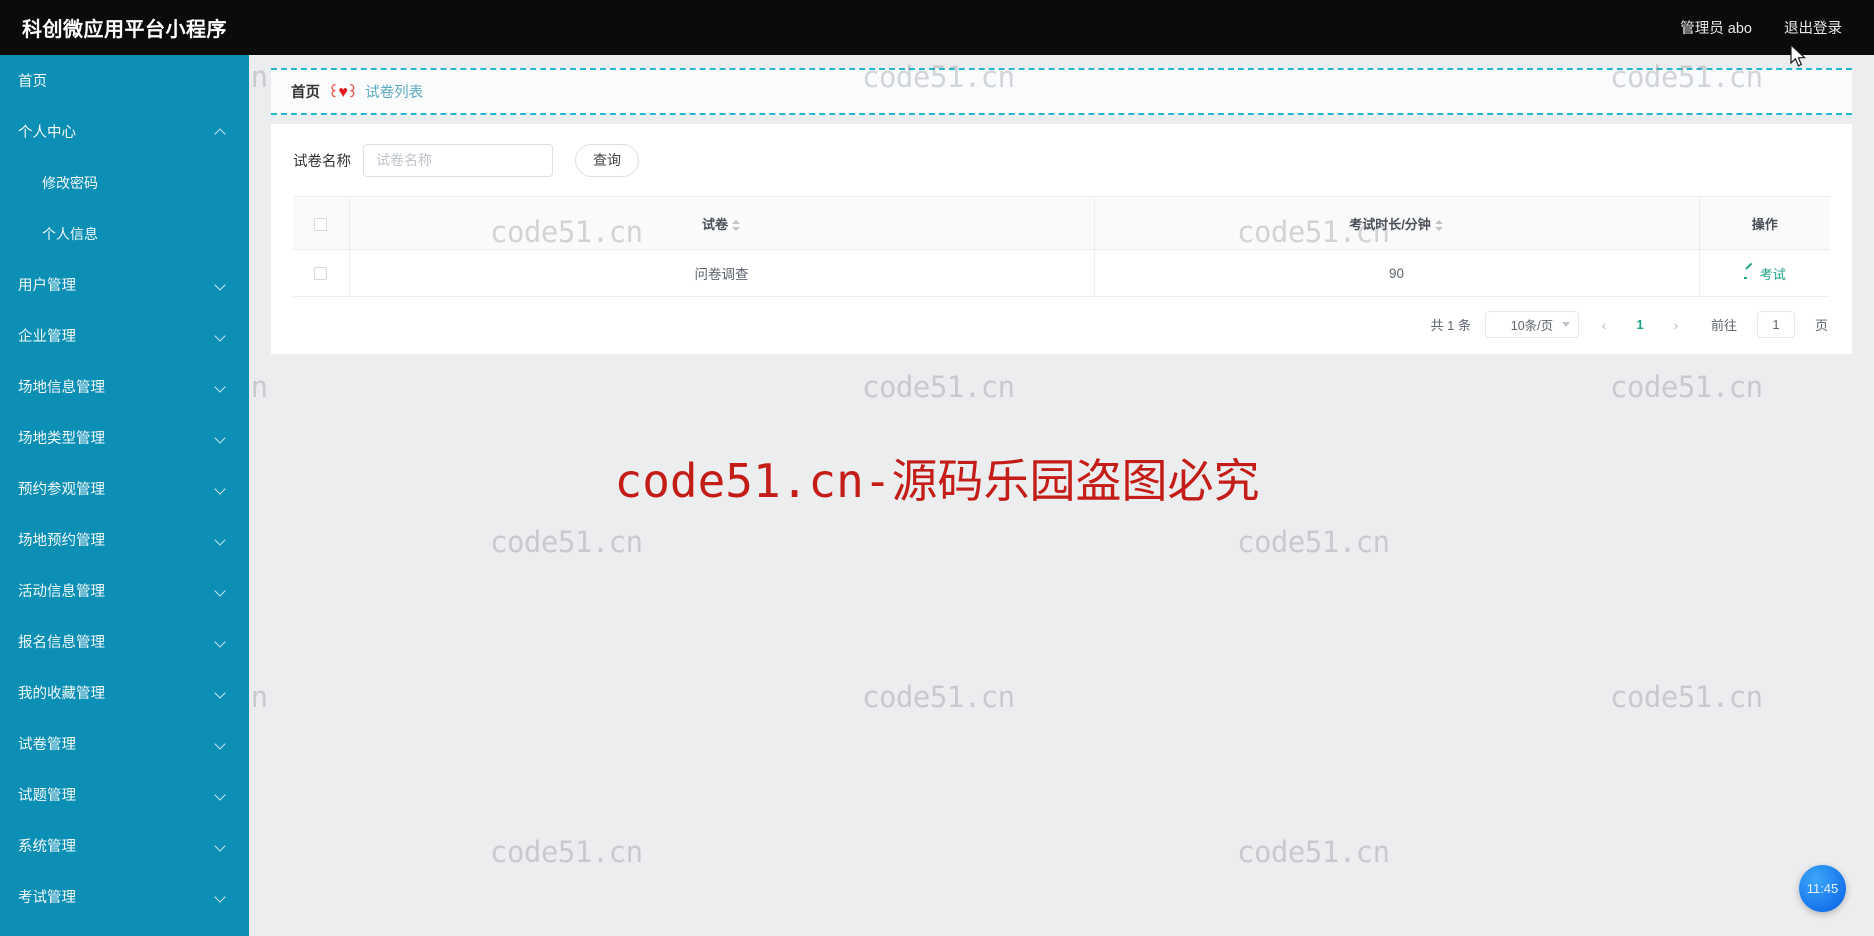  Describe the element at coordinates (61, 592) in the screenshot. I see `sidebar-item-label: 活动信息管理` at that location.